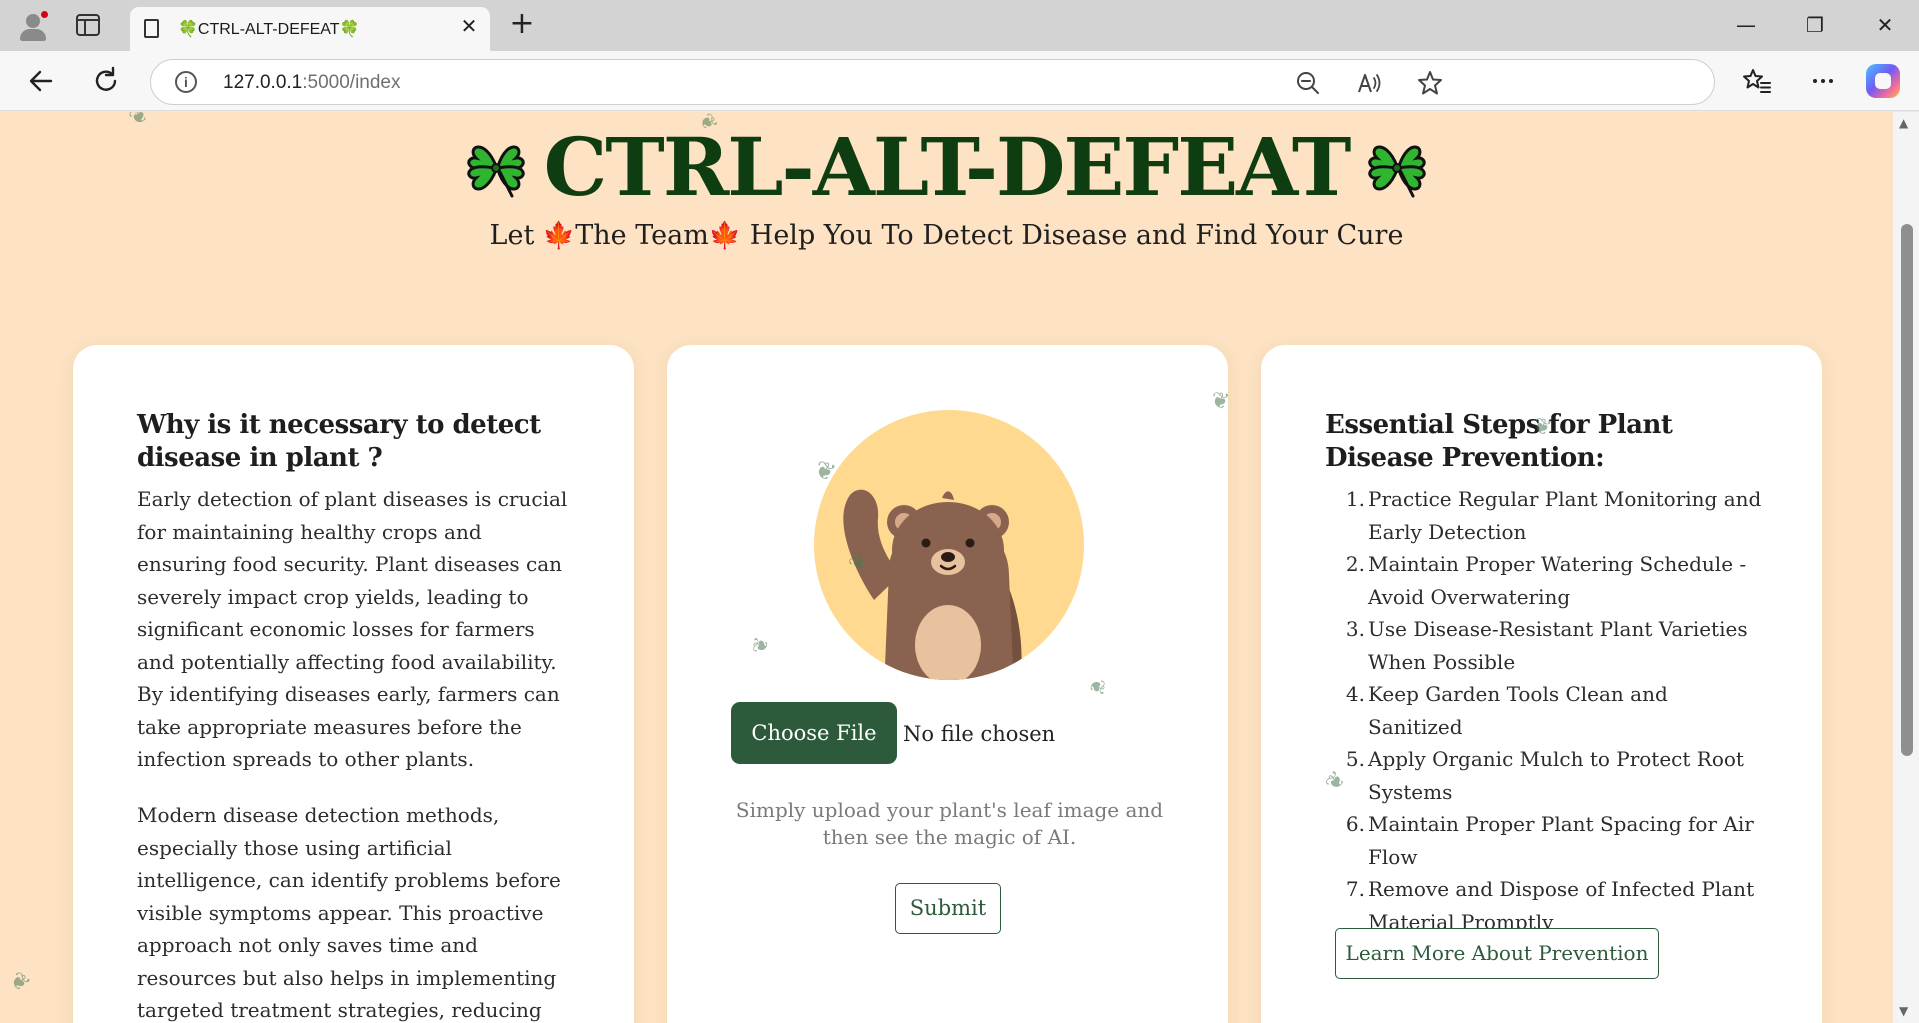  I want to click on url-path: :5000/index, so click(351, 82).